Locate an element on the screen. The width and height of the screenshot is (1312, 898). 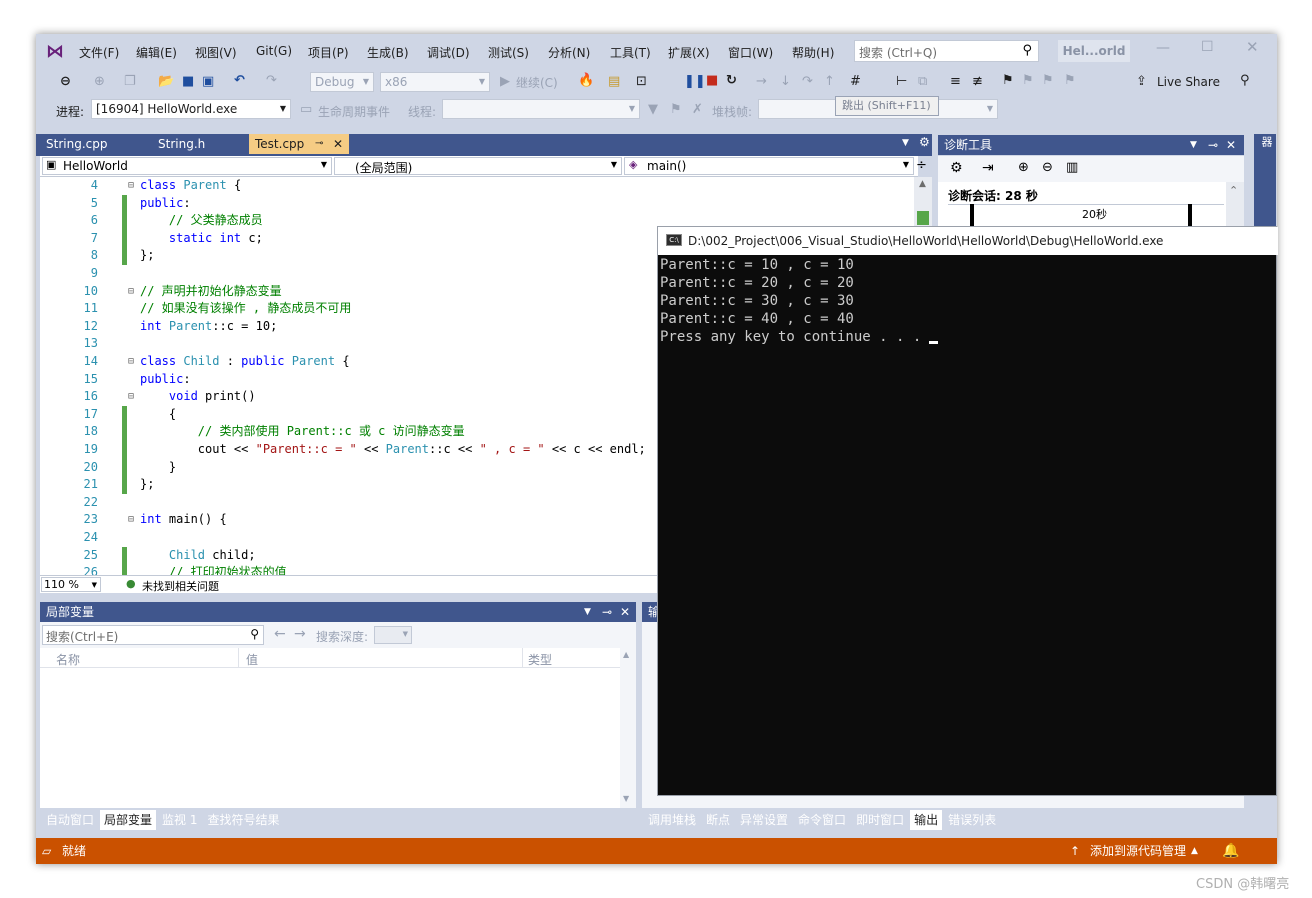
step-into-icon: ↓ is located at coordinates (785, 82).